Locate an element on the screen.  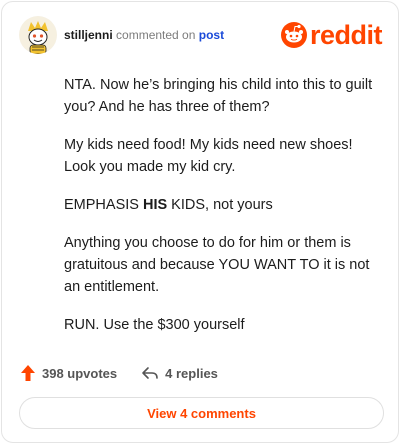
comment-header: stilljenni commented on post is located at coordinates (144, 35).